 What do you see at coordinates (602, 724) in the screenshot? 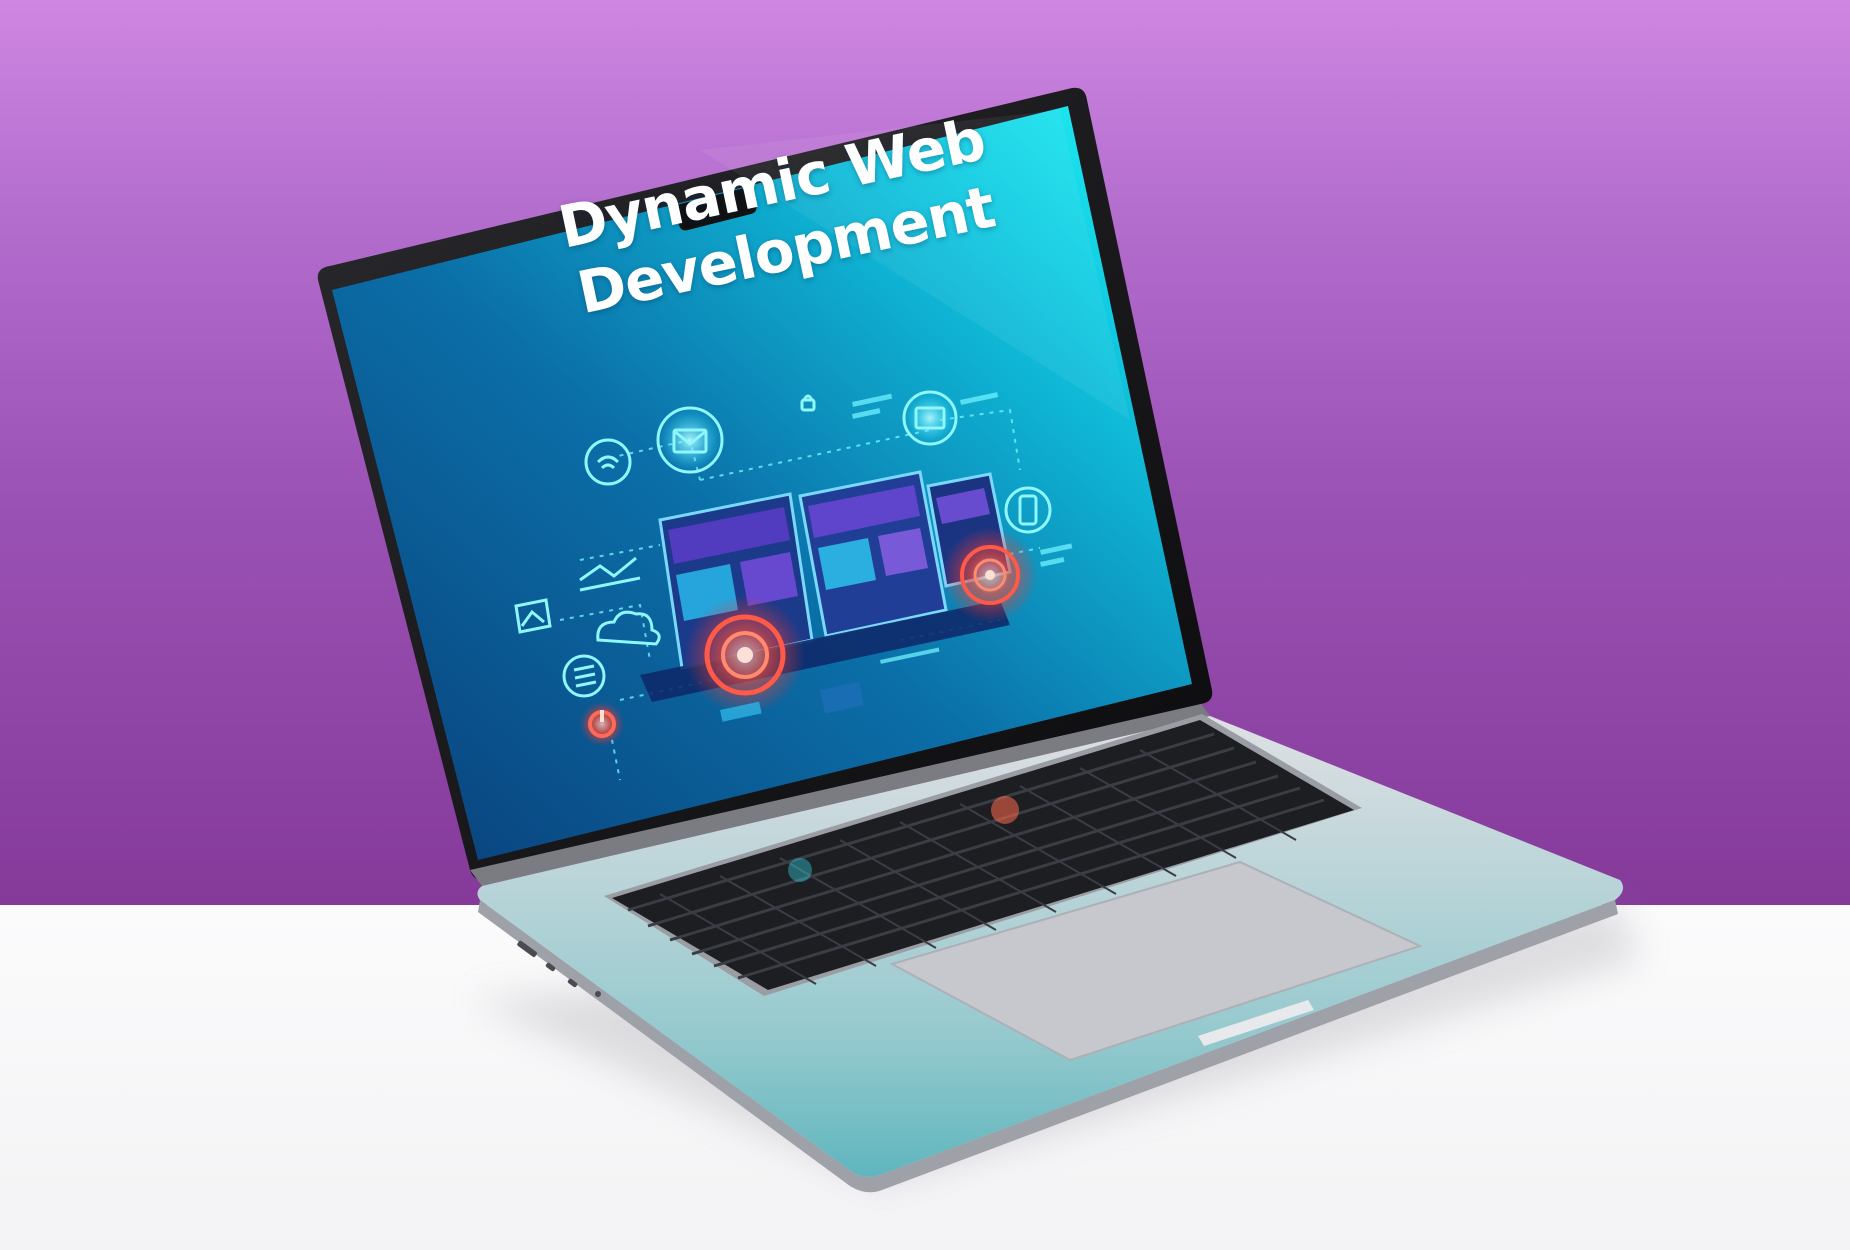
I see `power-icon` at bounding box center [602, 724].